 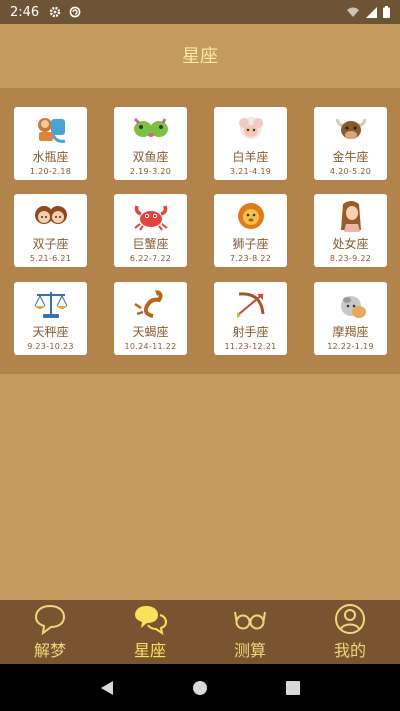 I want to click on leo-icon, so click(x=250, y=216).